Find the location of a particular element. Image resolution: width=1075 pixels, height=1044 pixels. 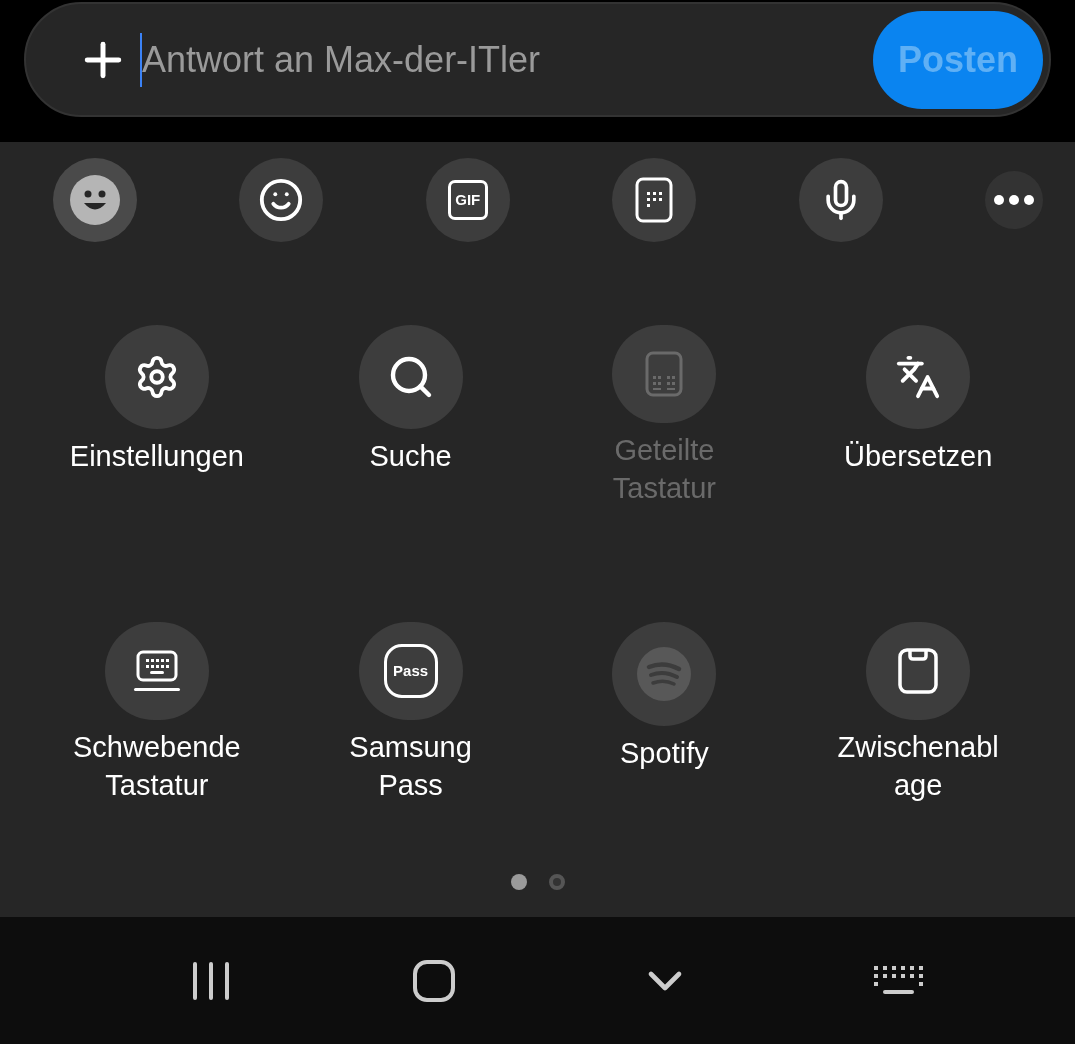

recent-apps-icon is located at coordinates (210, 980).